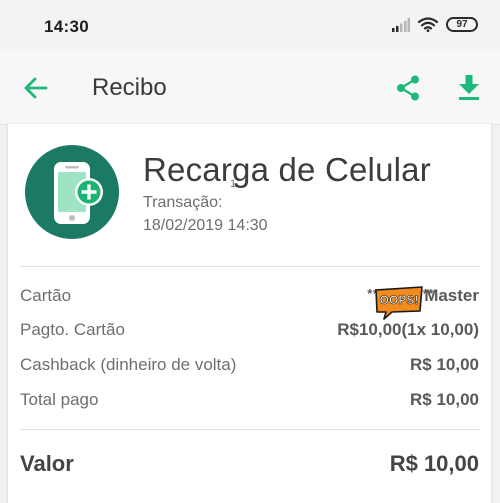 This screenshot has width=500, height=503. I want to click on status-icons: 97, so click(435, 24).